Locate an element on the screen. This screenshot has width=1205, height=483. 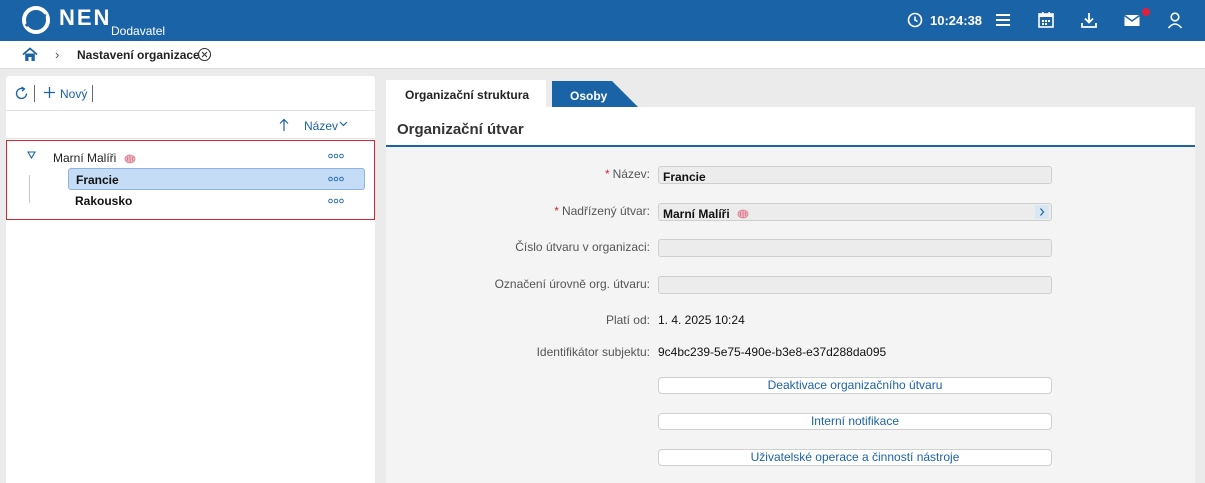
plus-icon is located at coordinates (49, 92).